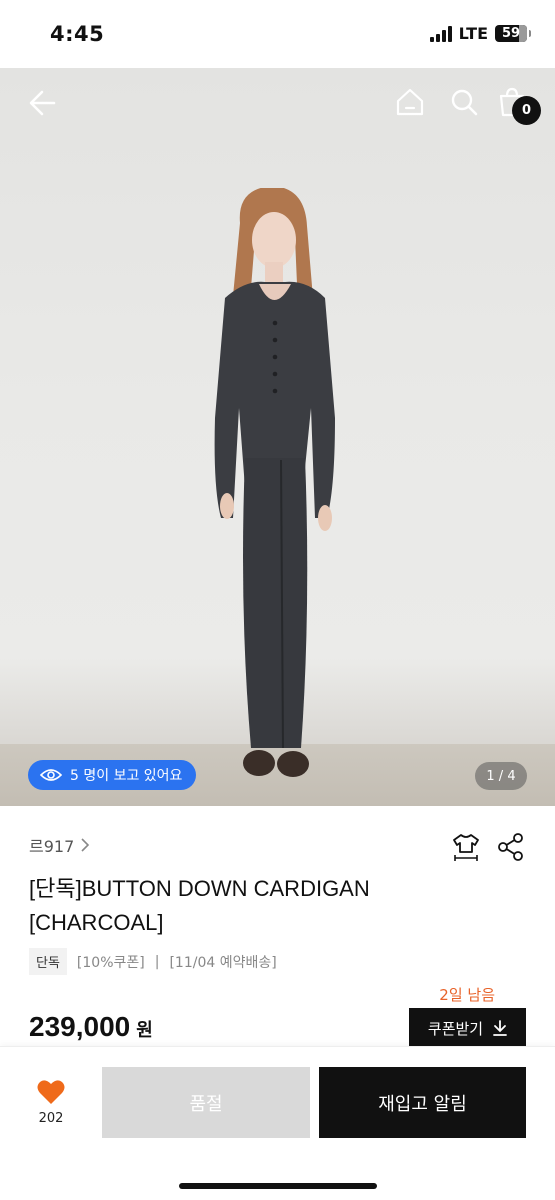 This screenshot has width=555, height=1200. What do you see at coordinates (277, 34) in the screenshot?
I see `status-bar: 4:45 LTE 59` at bounding box center [277, 34].